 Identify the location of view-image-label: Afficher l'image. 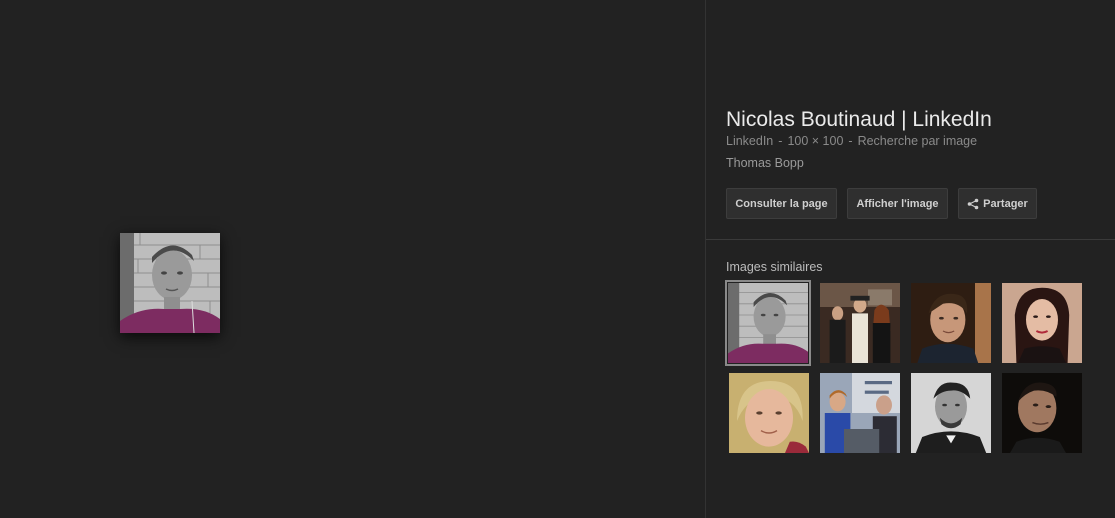
(897, 203).